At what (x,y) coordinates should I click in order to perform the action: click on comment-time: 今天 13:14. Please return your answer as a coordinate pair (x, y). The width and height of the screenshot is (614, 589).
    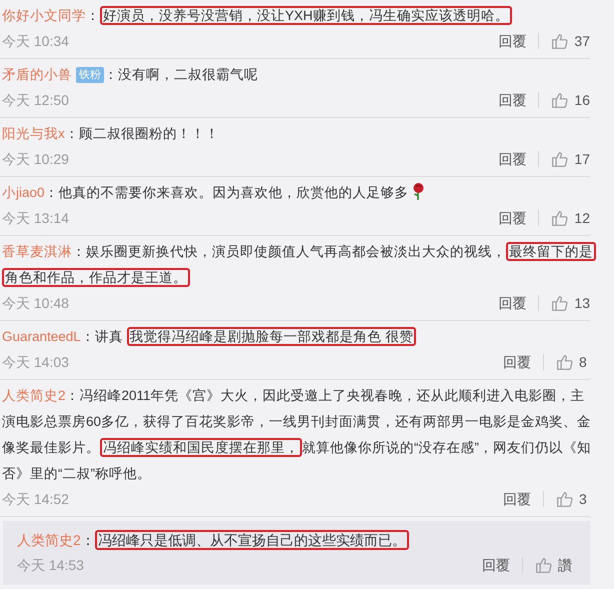
    Looking at the image, I should click on (35, 218).